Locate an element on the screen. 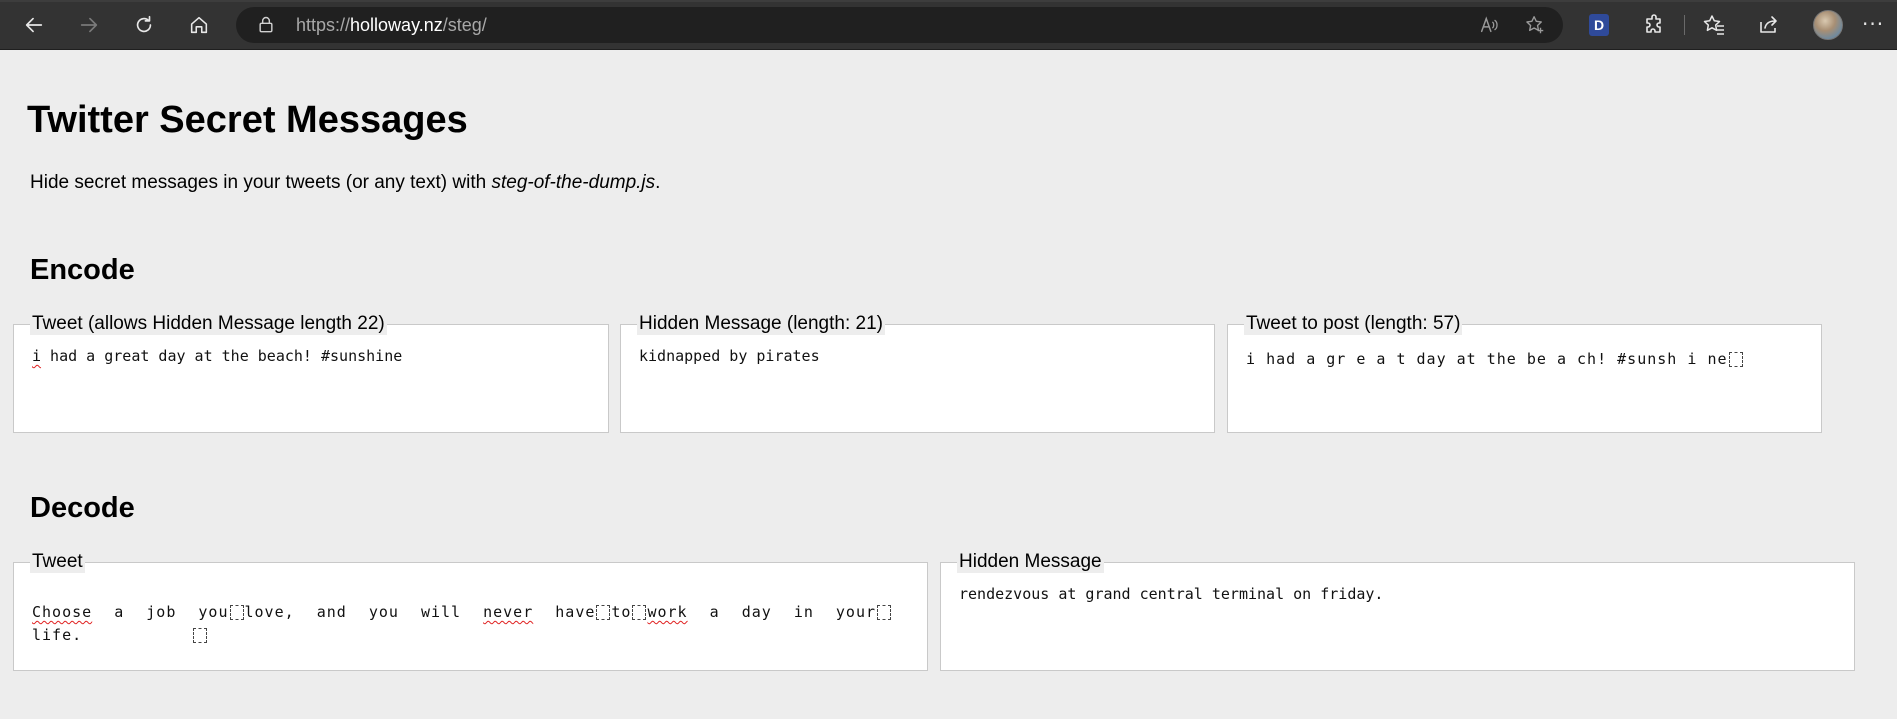 The width and height of the screenshot is (1897, 719). hidden-message-textarea: kidnapped by pirates is located at coordinates (917, 351).